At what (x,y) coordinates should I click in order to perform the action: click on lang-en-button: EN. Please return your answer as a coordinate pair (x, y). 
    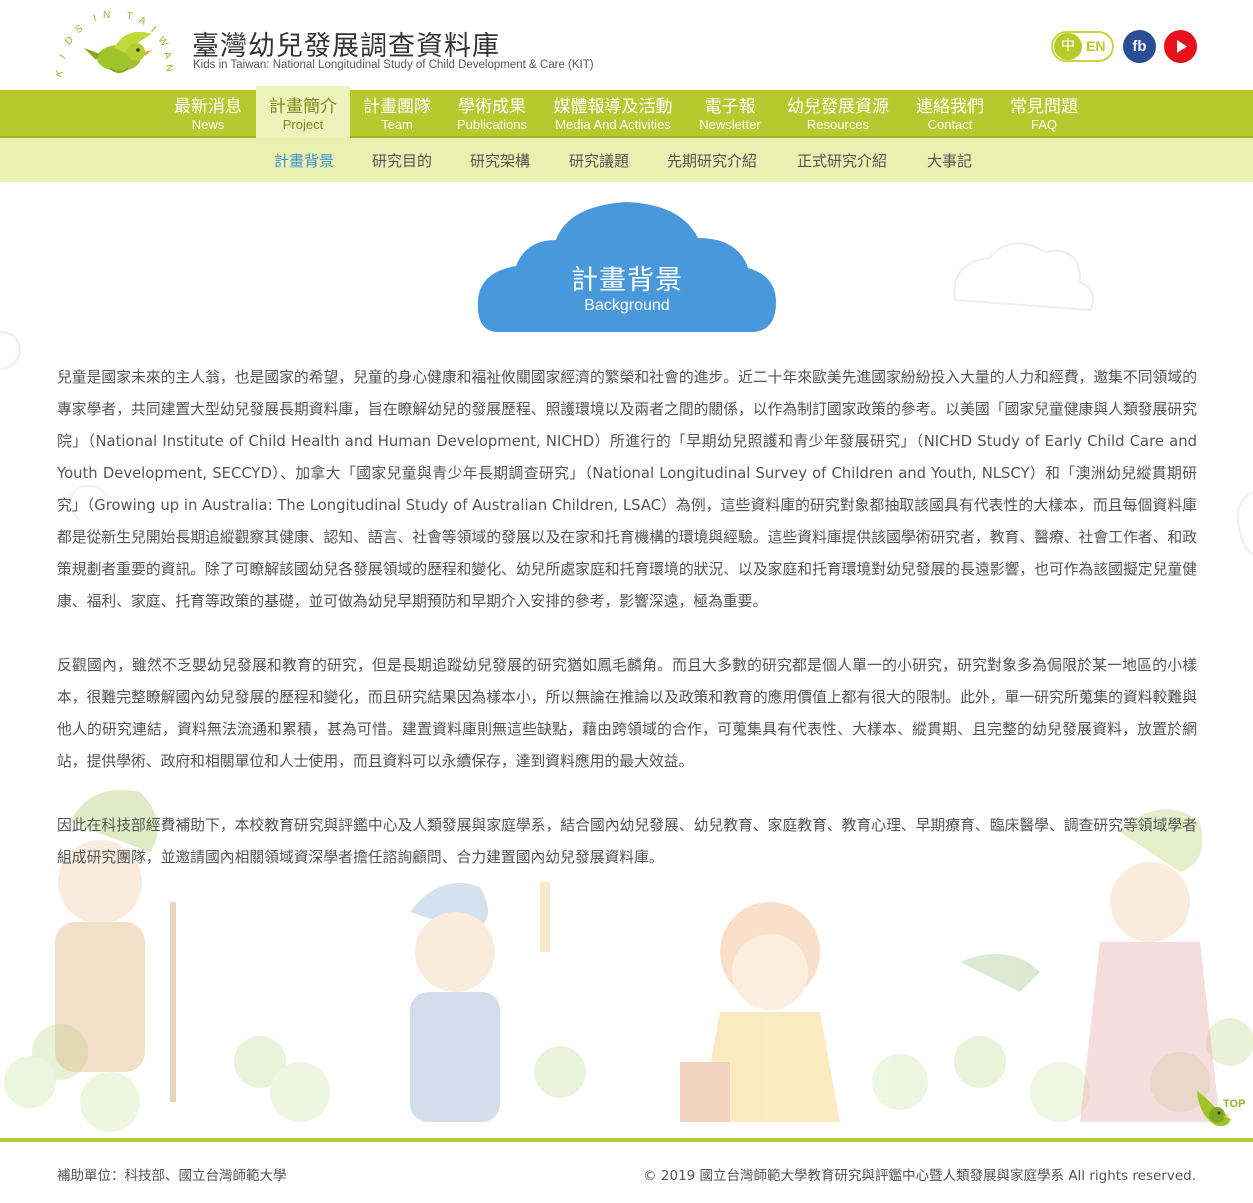
    Looking at the image, I should click on (1098, 46).